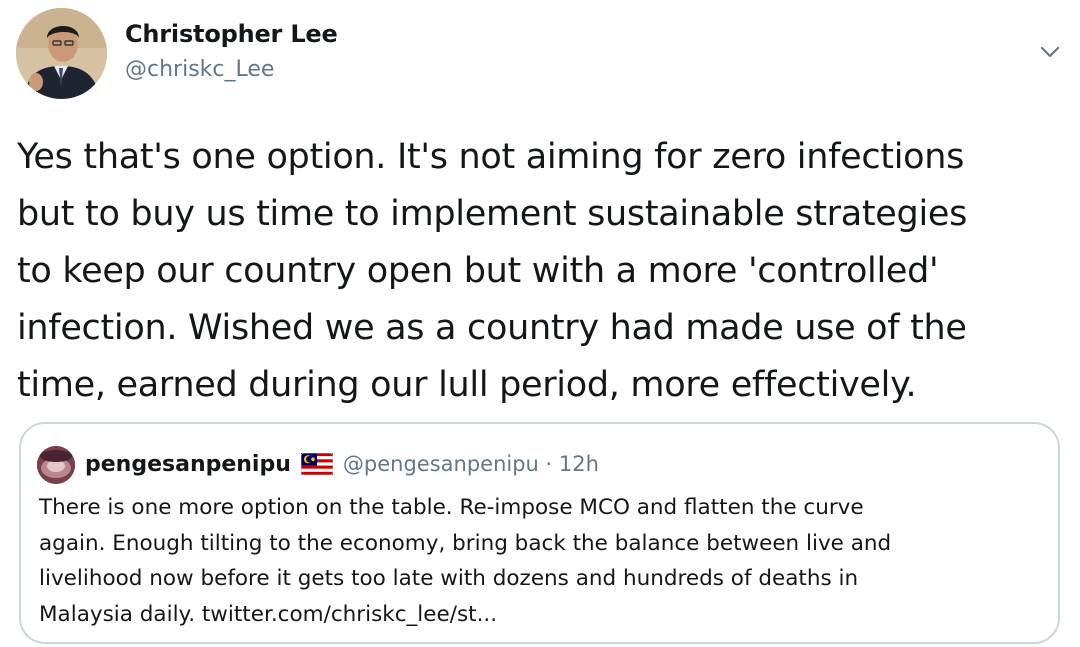 The image size is (1080, 647). What do you see at coordinates (56, 465) in the screenshot?
I see `quoted-author-avatar` at bounding box center [56, 465].